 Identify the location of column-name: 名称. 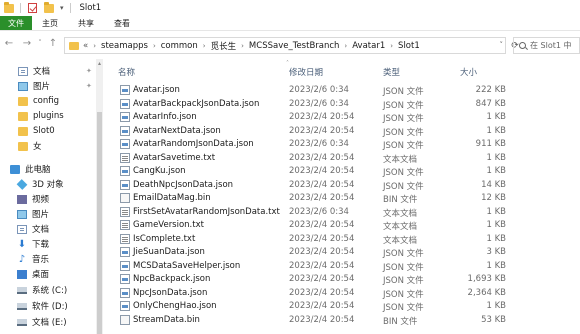
(126, 72).